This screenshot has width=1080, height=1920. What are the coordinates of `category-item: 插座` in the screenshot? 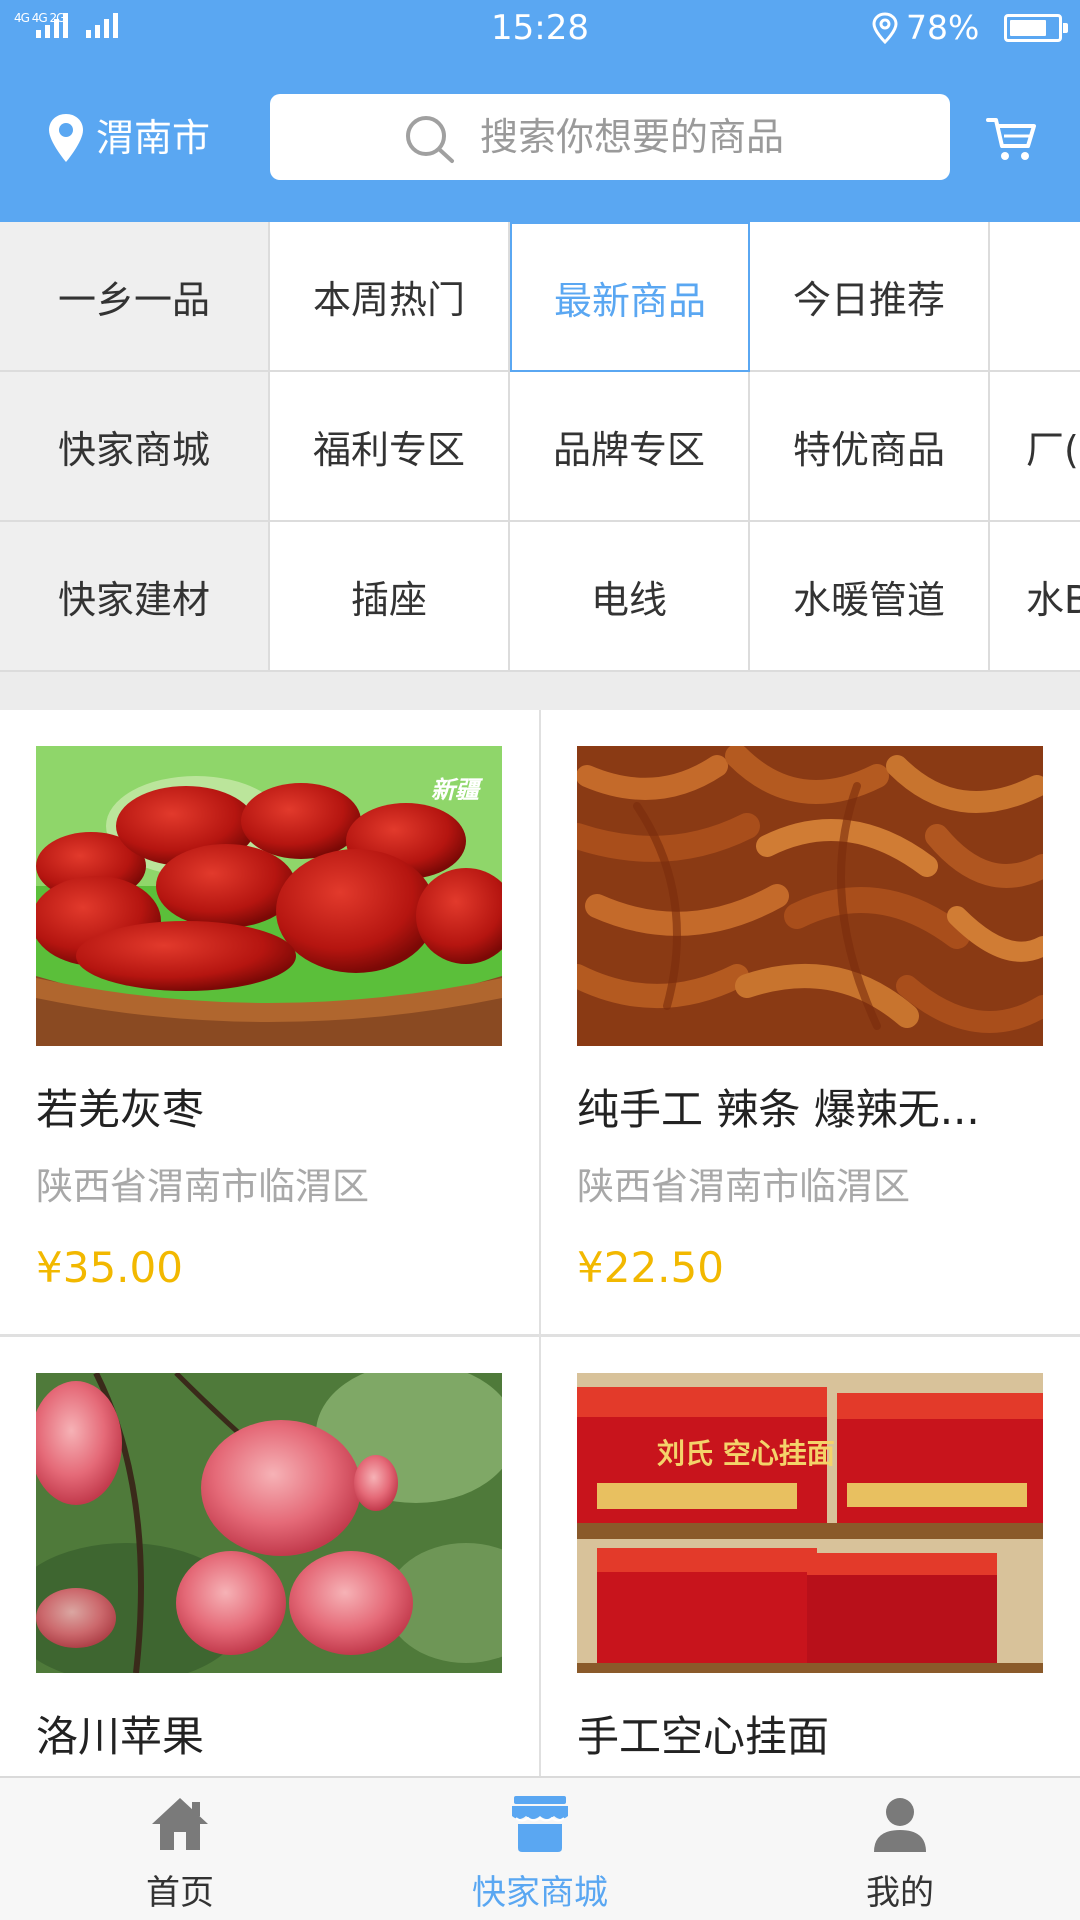 It's located at (390, 597).